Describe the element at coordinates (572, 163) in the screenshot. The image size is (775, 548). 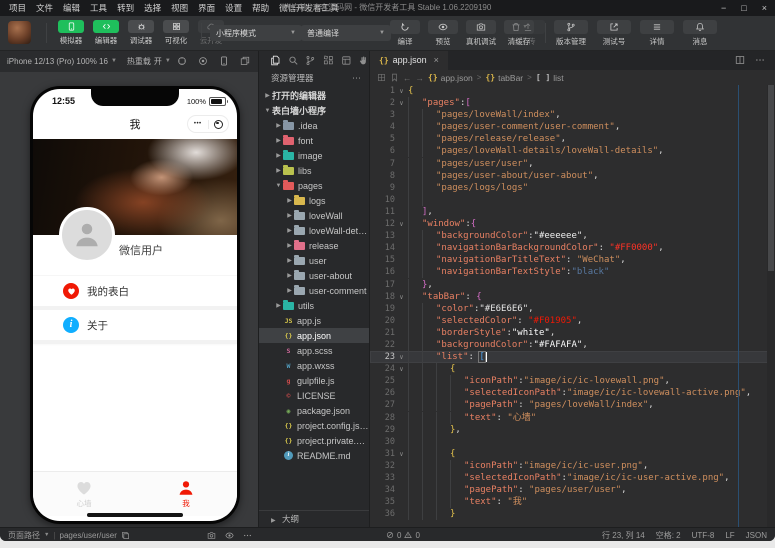
I see `code-line-7: 7 "pages/user/user",` at that location.